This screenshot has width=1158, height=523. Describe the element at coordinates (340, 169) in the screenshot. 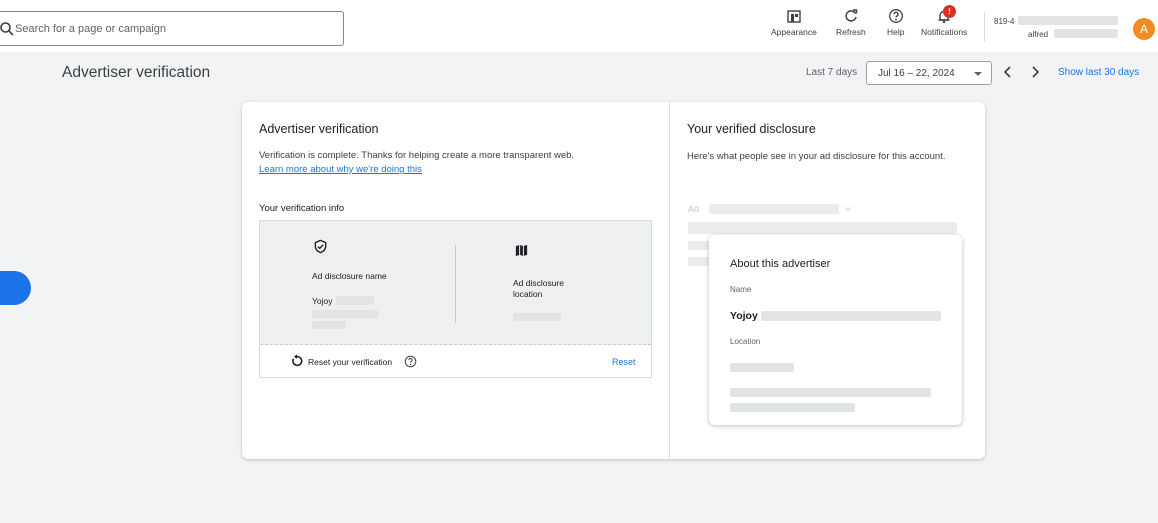

I see `learn-more-link: Learn more about why we're doing this` at that location.